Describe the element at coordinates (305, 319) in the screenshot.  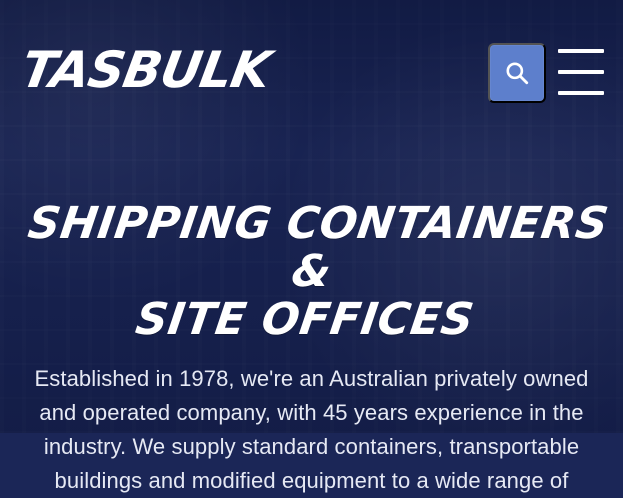
I see `hero-title-line-2: SITE OFFICES` at that location.